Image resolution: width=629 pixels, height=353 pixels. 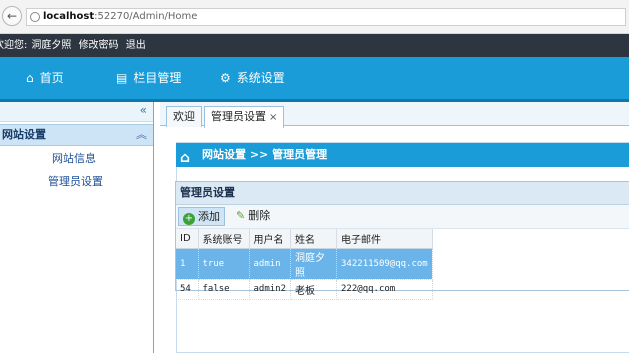 What do you see at coordinates (136, 45) in the screenshot?
I see `logout-link: 退出` at bounding box center [136, 45].